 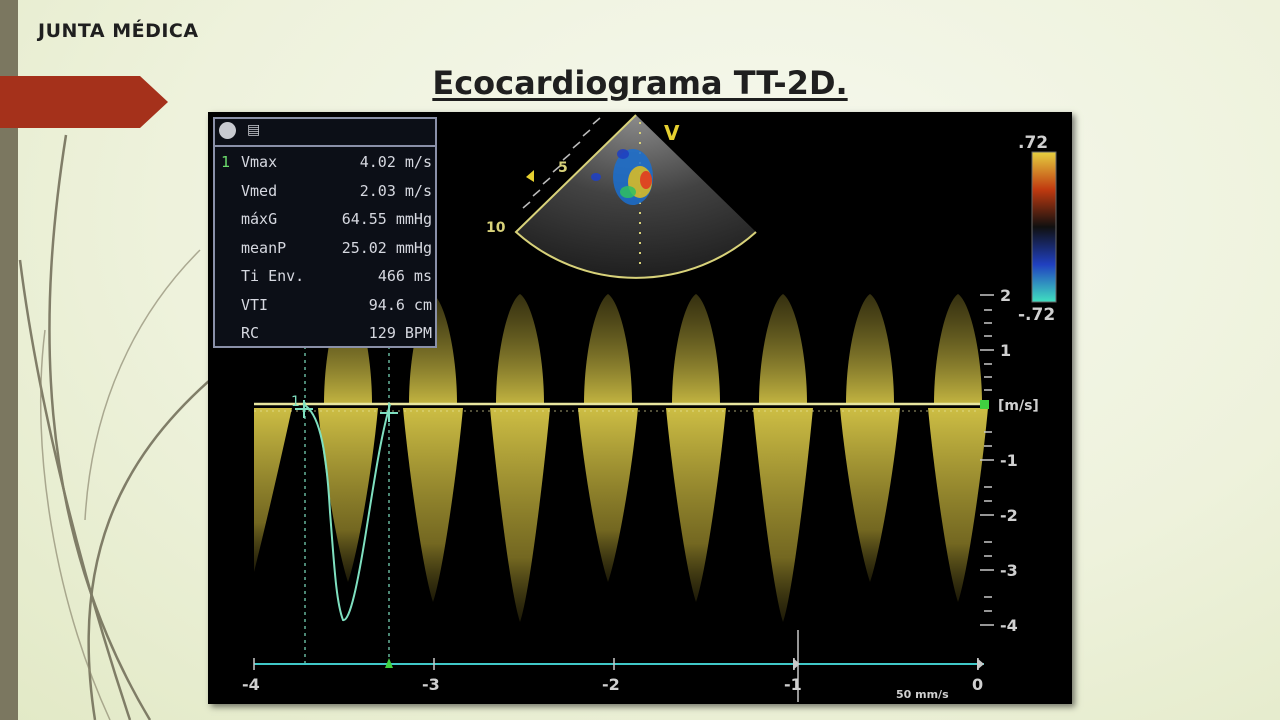 What do you see at coordinates (255, 304) in the screenshot?
I see `measurement-label: VTI` at bounding box center [255, 304].